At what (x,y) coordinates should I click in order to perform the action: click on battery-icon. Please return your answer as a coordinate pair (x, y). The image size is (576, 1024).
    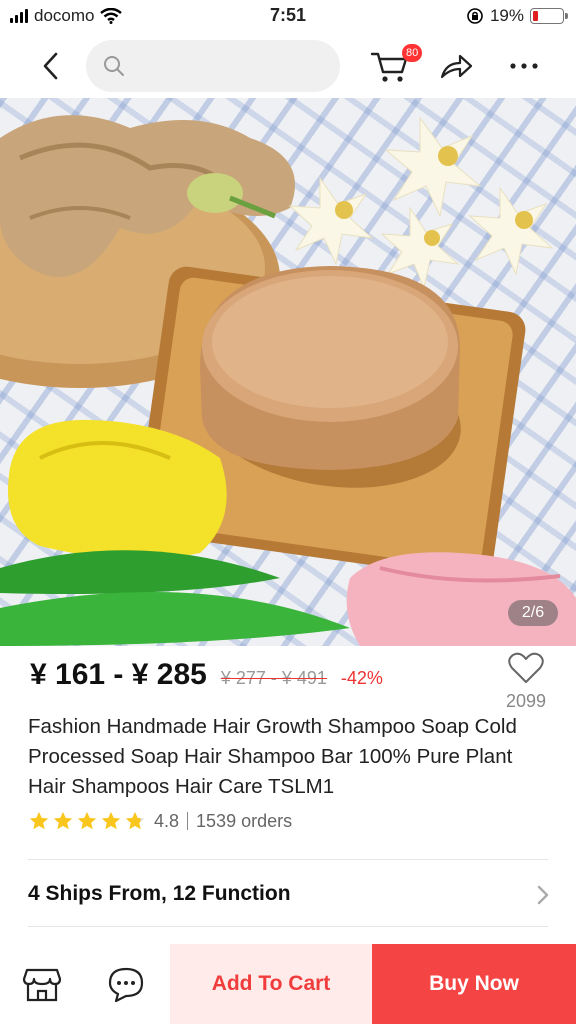
    Looking at the image, I should click on (549, 16).